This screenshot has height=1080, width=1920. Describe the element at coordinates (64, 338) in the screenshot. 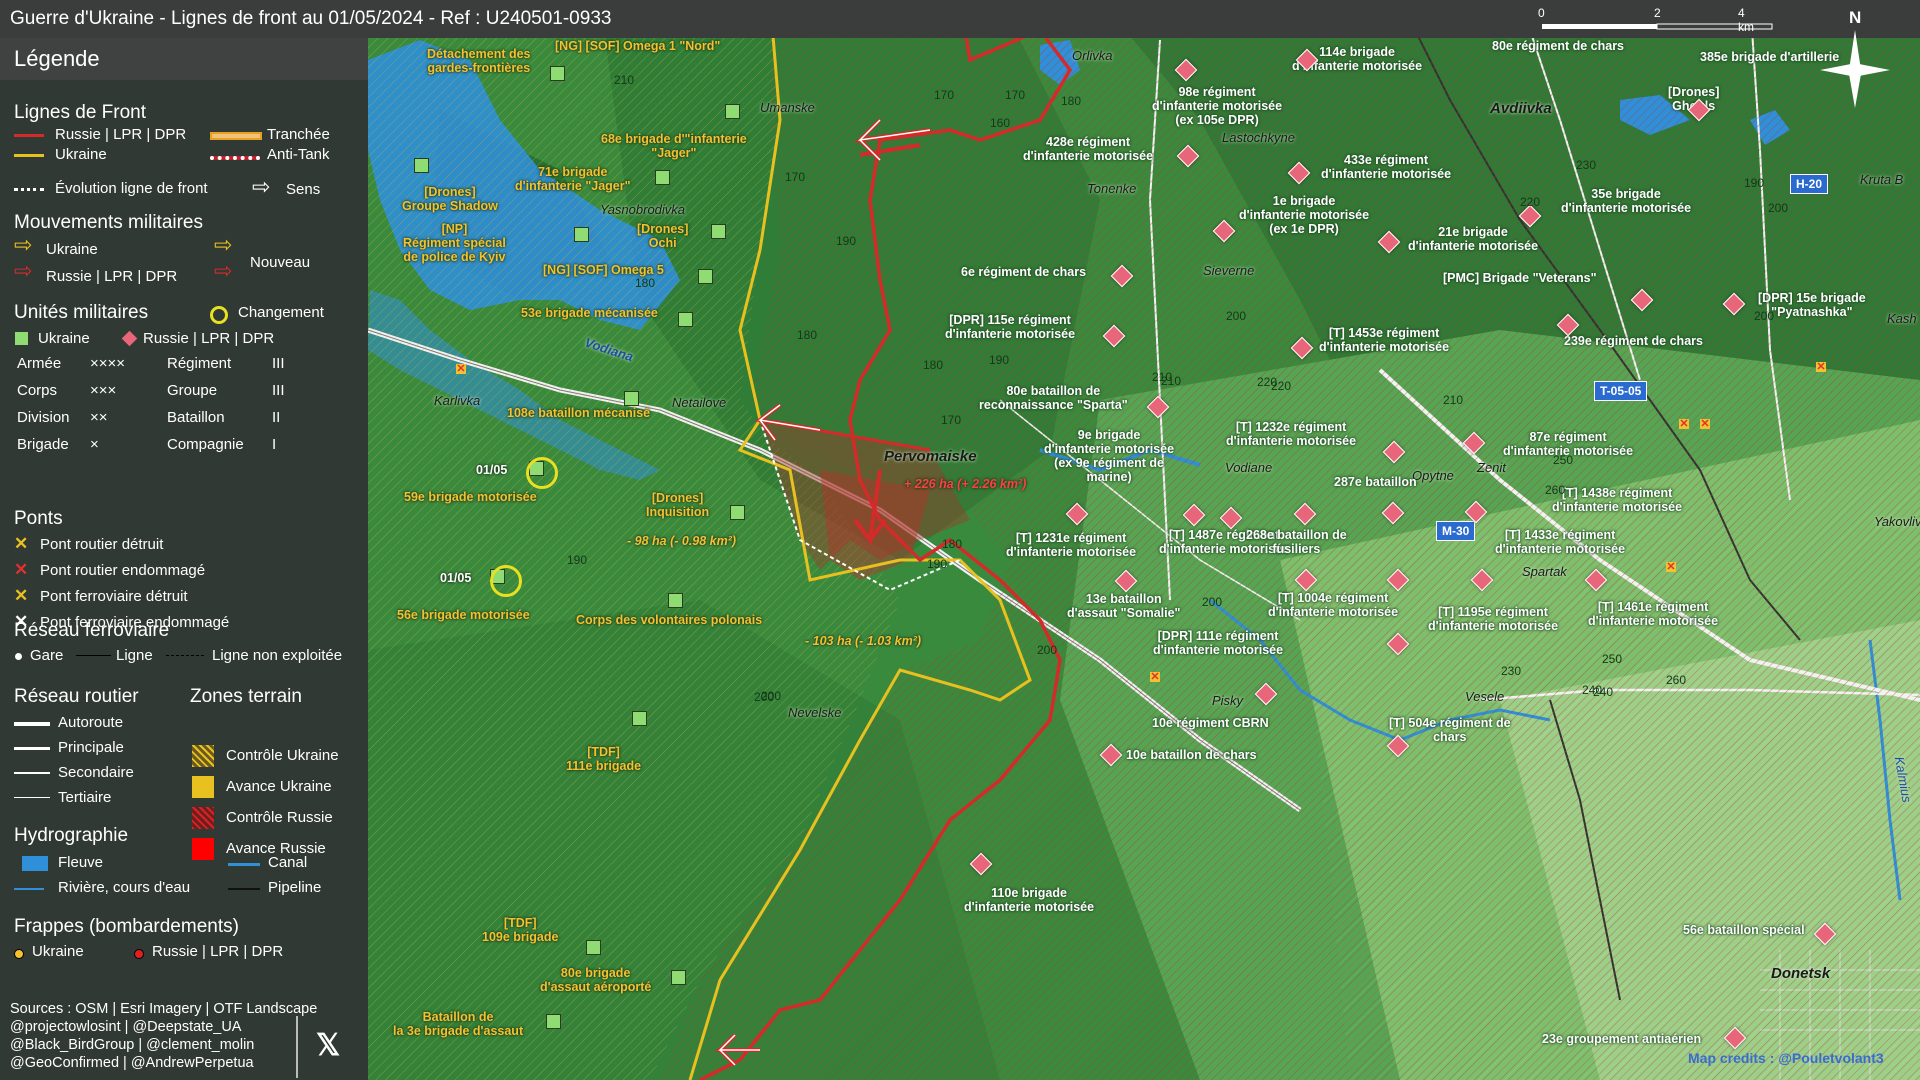

I see `ua-unit-label: Ukraine` at that location.